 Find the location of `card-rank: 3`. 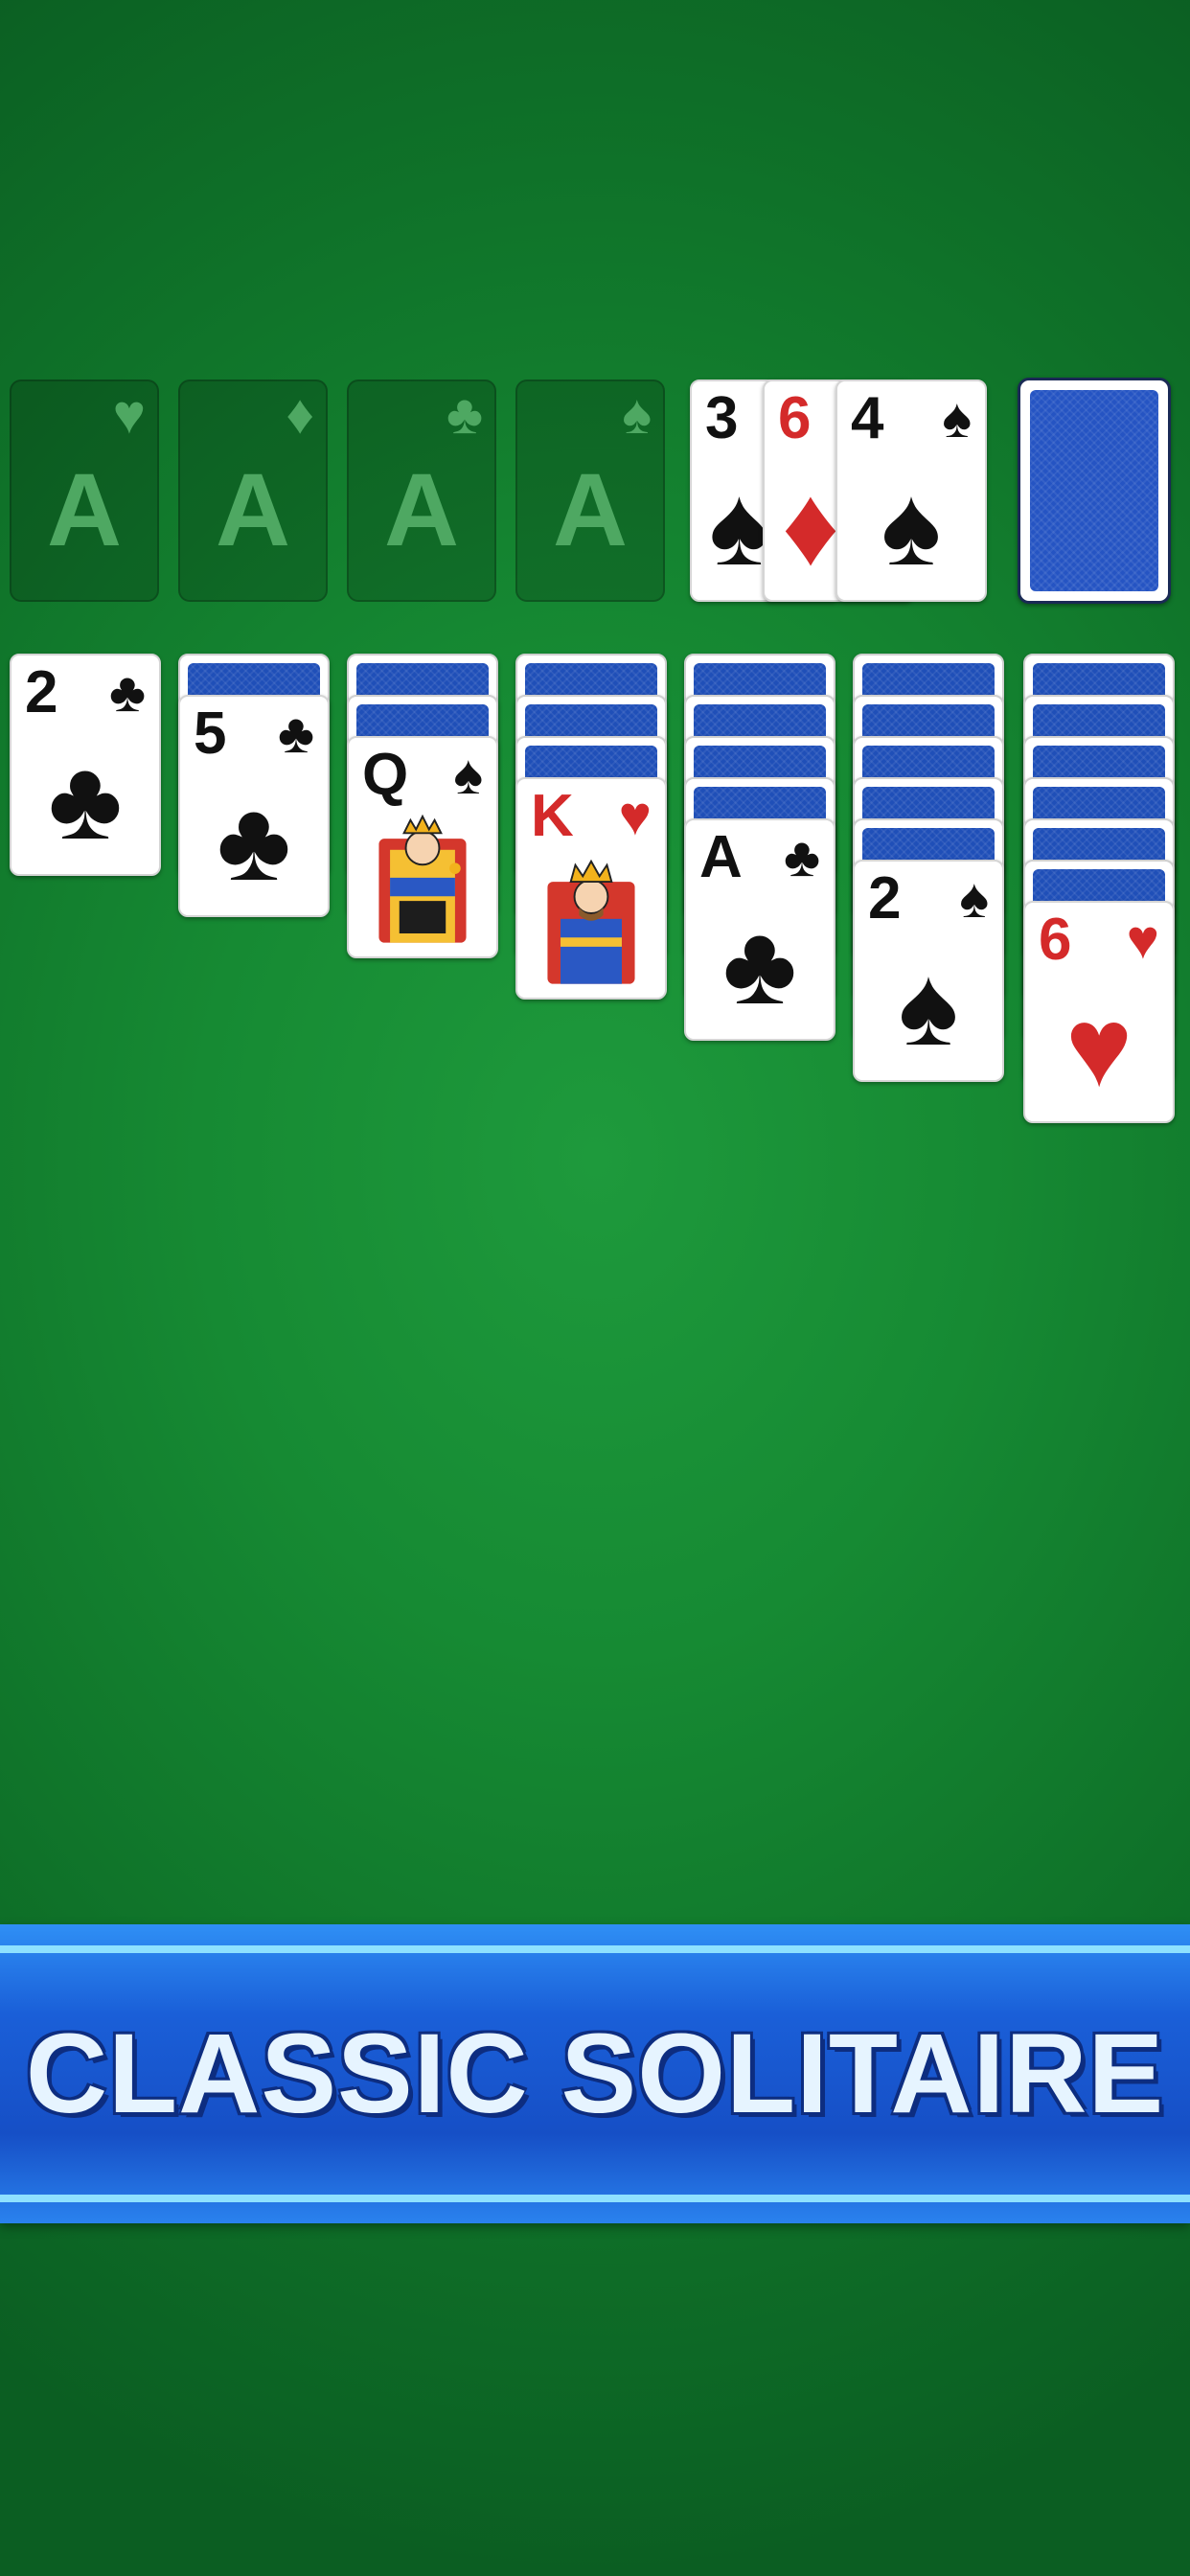

card-rank: 3 is located at coordinates (722, 418).